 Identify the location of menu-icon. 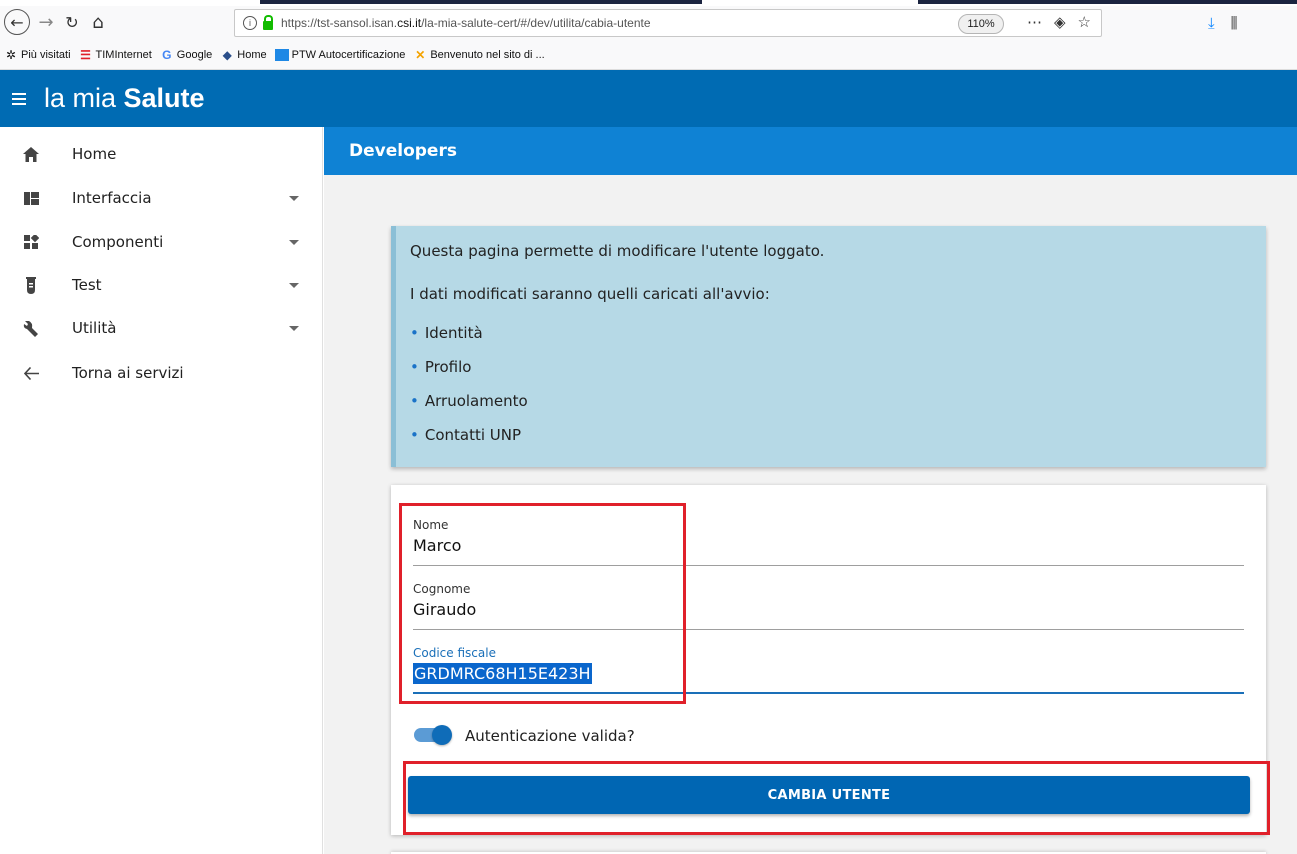
(19, 98).